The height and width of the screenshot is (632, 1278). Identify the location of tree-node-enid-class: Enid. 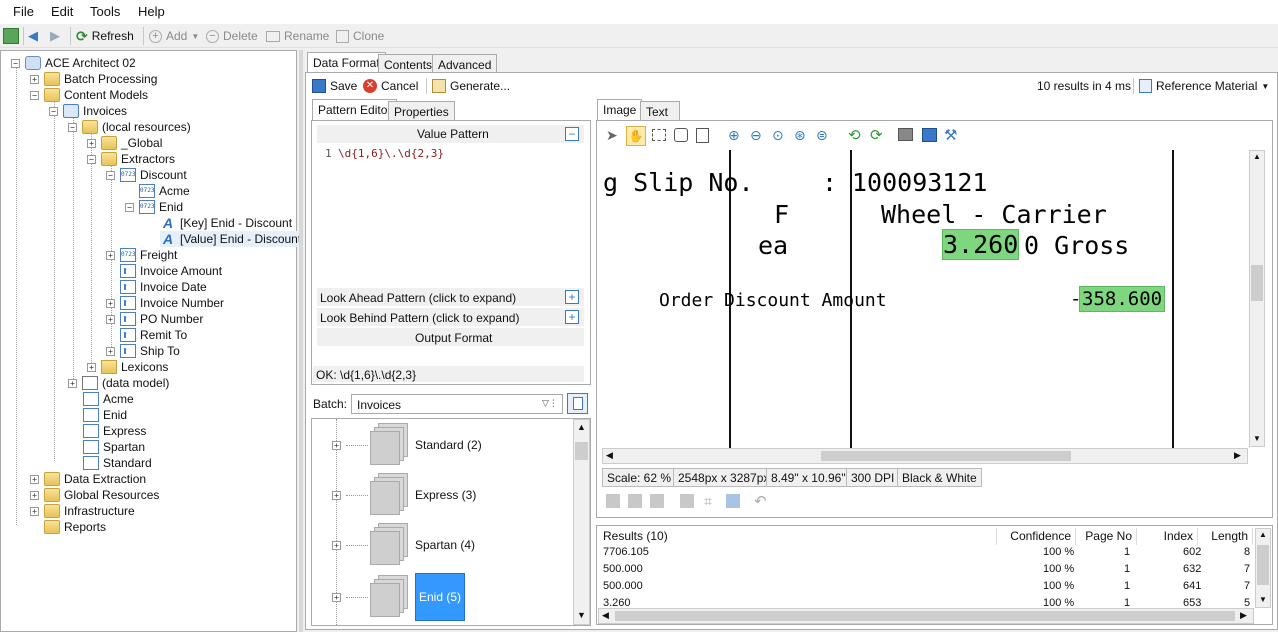
(105, 415).